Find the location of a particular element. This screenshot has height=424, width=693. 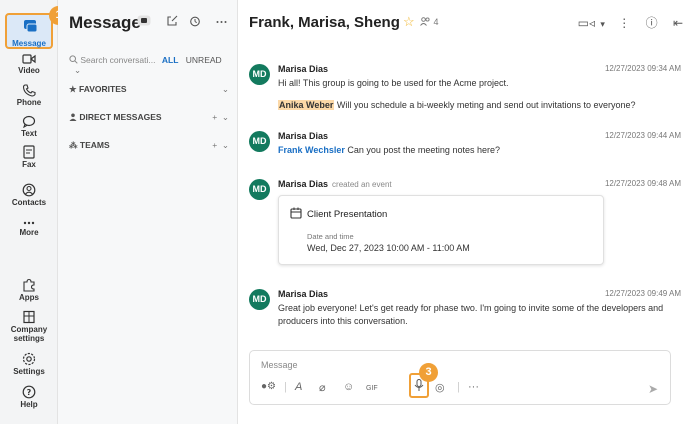

sender-name: Marisa Dias created an event is located at coordinates (335, 184).